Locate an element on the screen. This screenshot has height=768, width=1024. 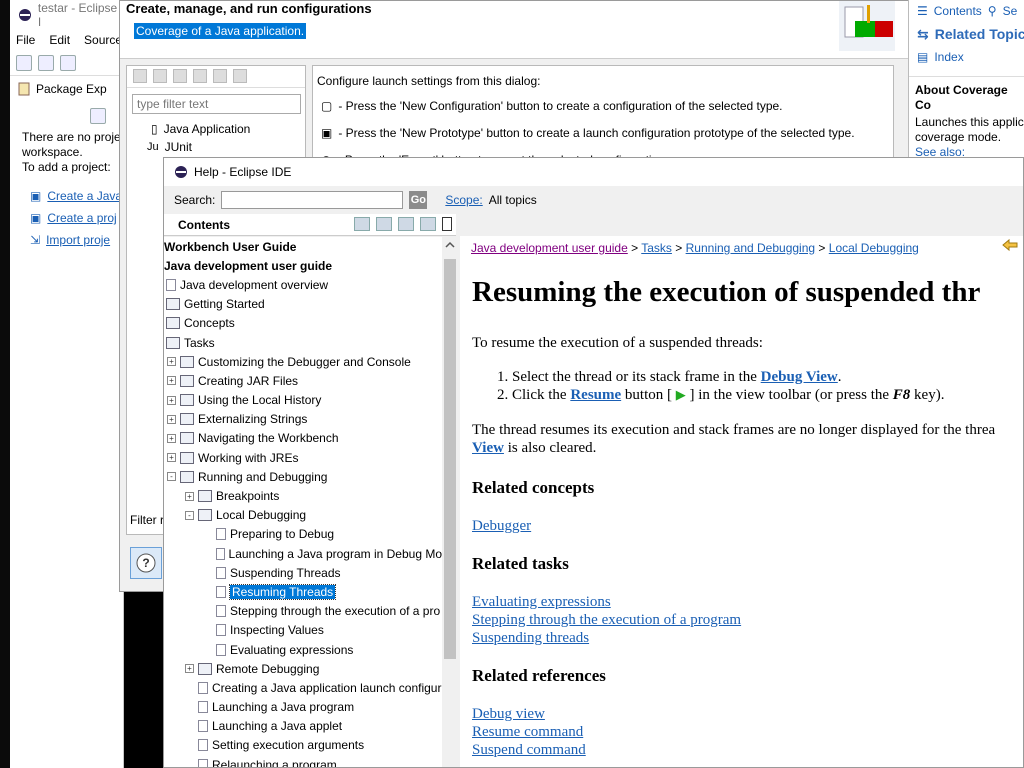
toc-item: Java development user guide is located at coordinates (303, 265).